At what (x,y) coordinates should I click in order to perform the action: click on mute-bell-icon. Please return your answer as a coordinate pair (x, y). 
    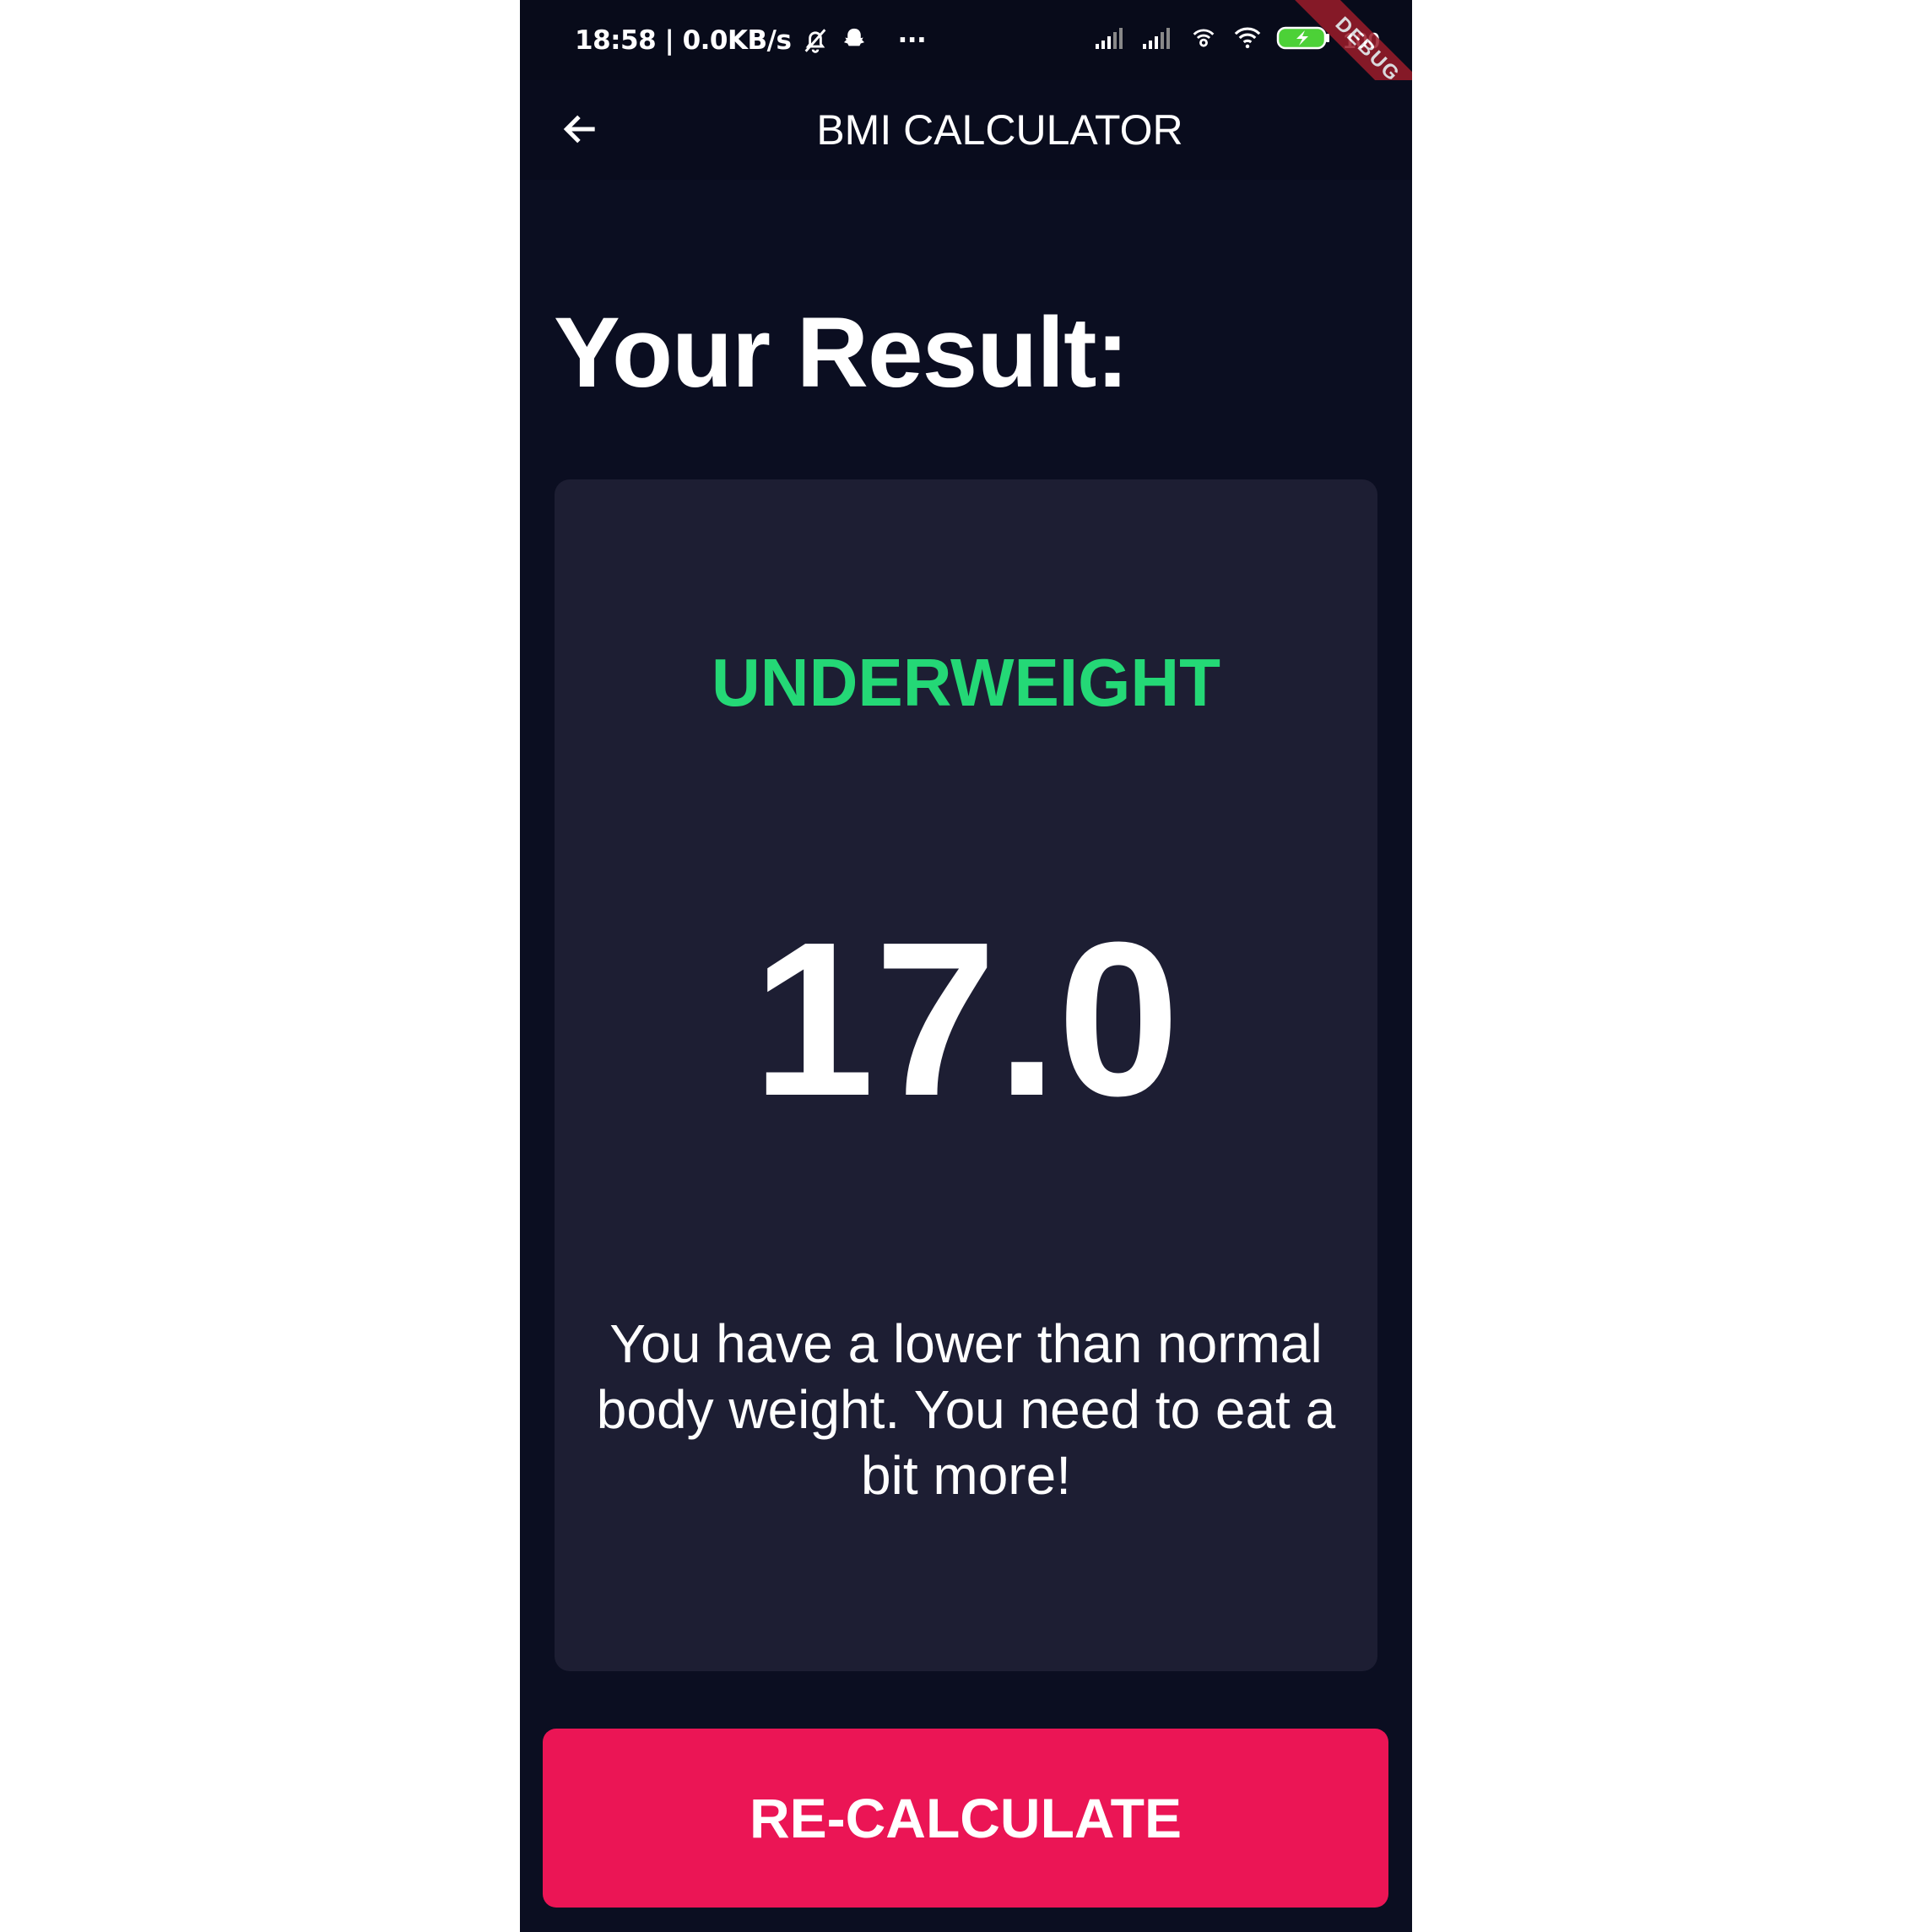
    Looking at the image, I should click on (815, 40).